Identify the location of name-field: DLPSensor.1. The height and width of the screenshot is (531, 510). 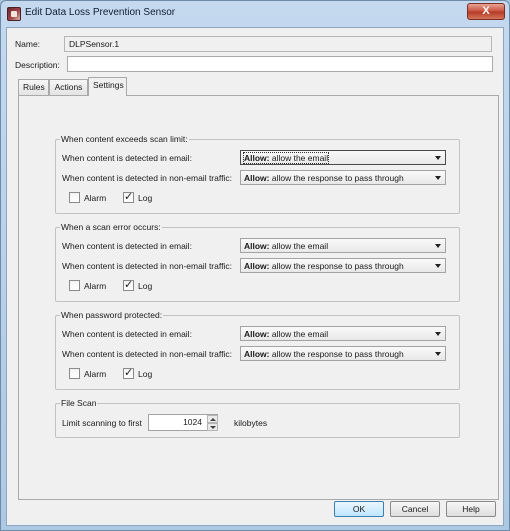
(278, 44).